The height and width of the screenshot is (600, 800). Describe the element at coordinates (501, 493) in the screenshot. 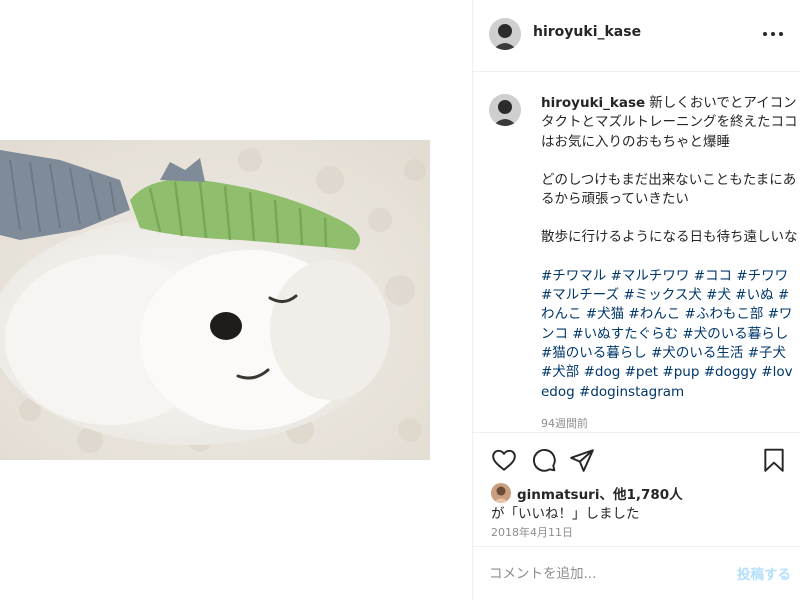

I see `liker-avatar` at that location.